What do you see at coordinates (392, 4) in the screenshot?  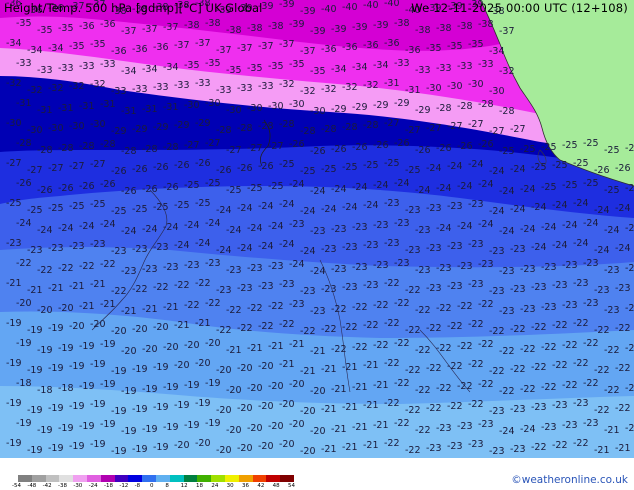 I see `contour-label: -40` at bounding box center [392, 4].